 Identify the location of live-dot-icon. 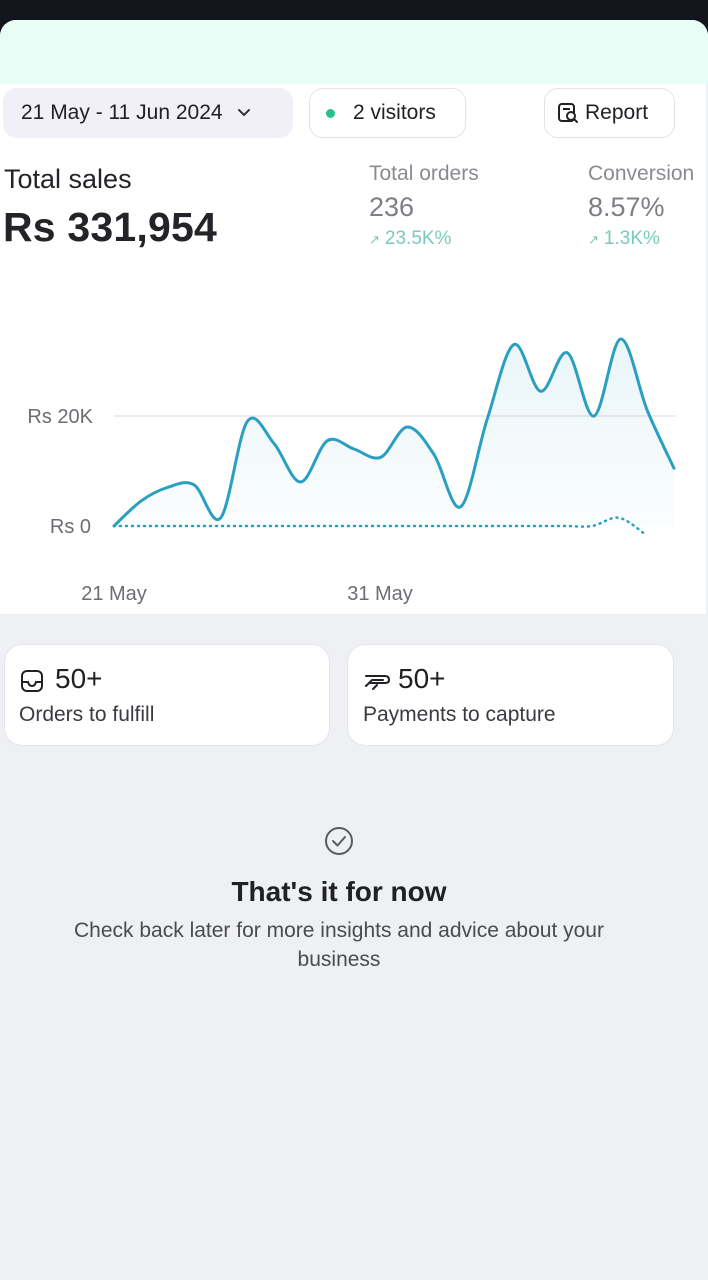
(330, 113).